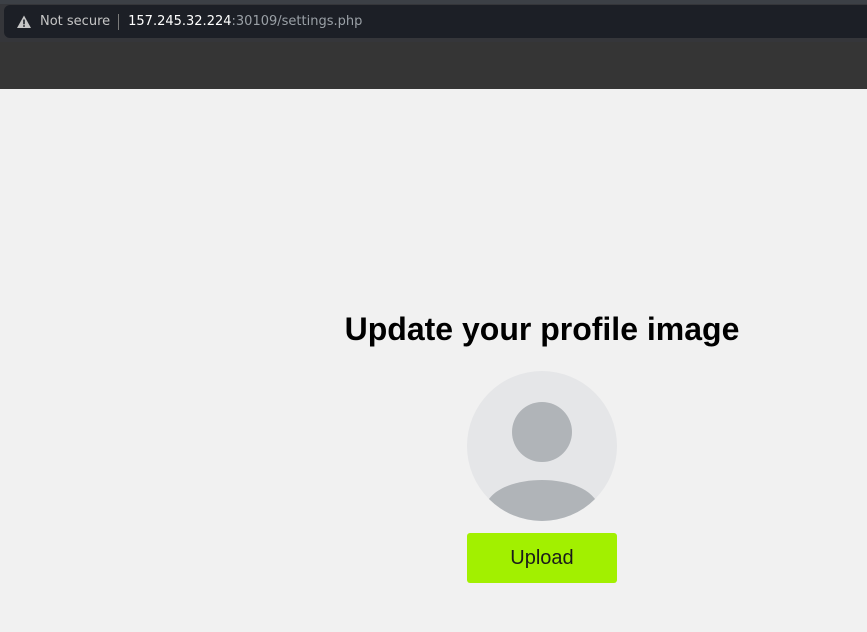 Image resolution: width=867 pixels, height=632 pixels. I want to click on upload-button: Upload, so click(542, 558).